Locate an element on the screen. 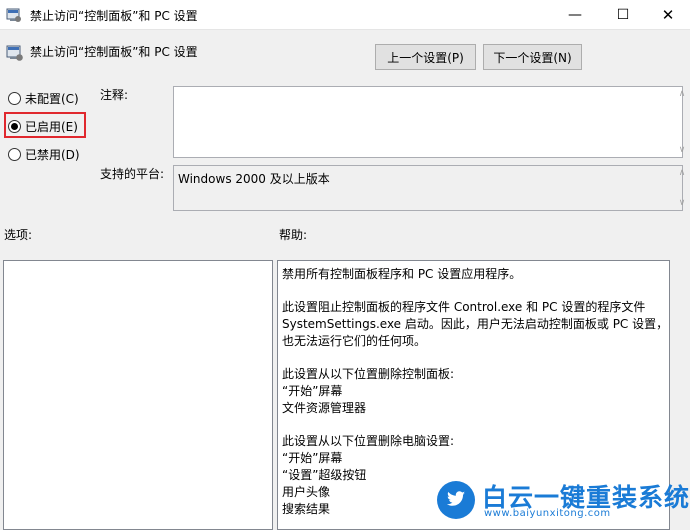 The height and width of the screenshot is (530, 690). help-line: 此设置从以下位置删除电脑设置: is located at coordinates (368, 441).